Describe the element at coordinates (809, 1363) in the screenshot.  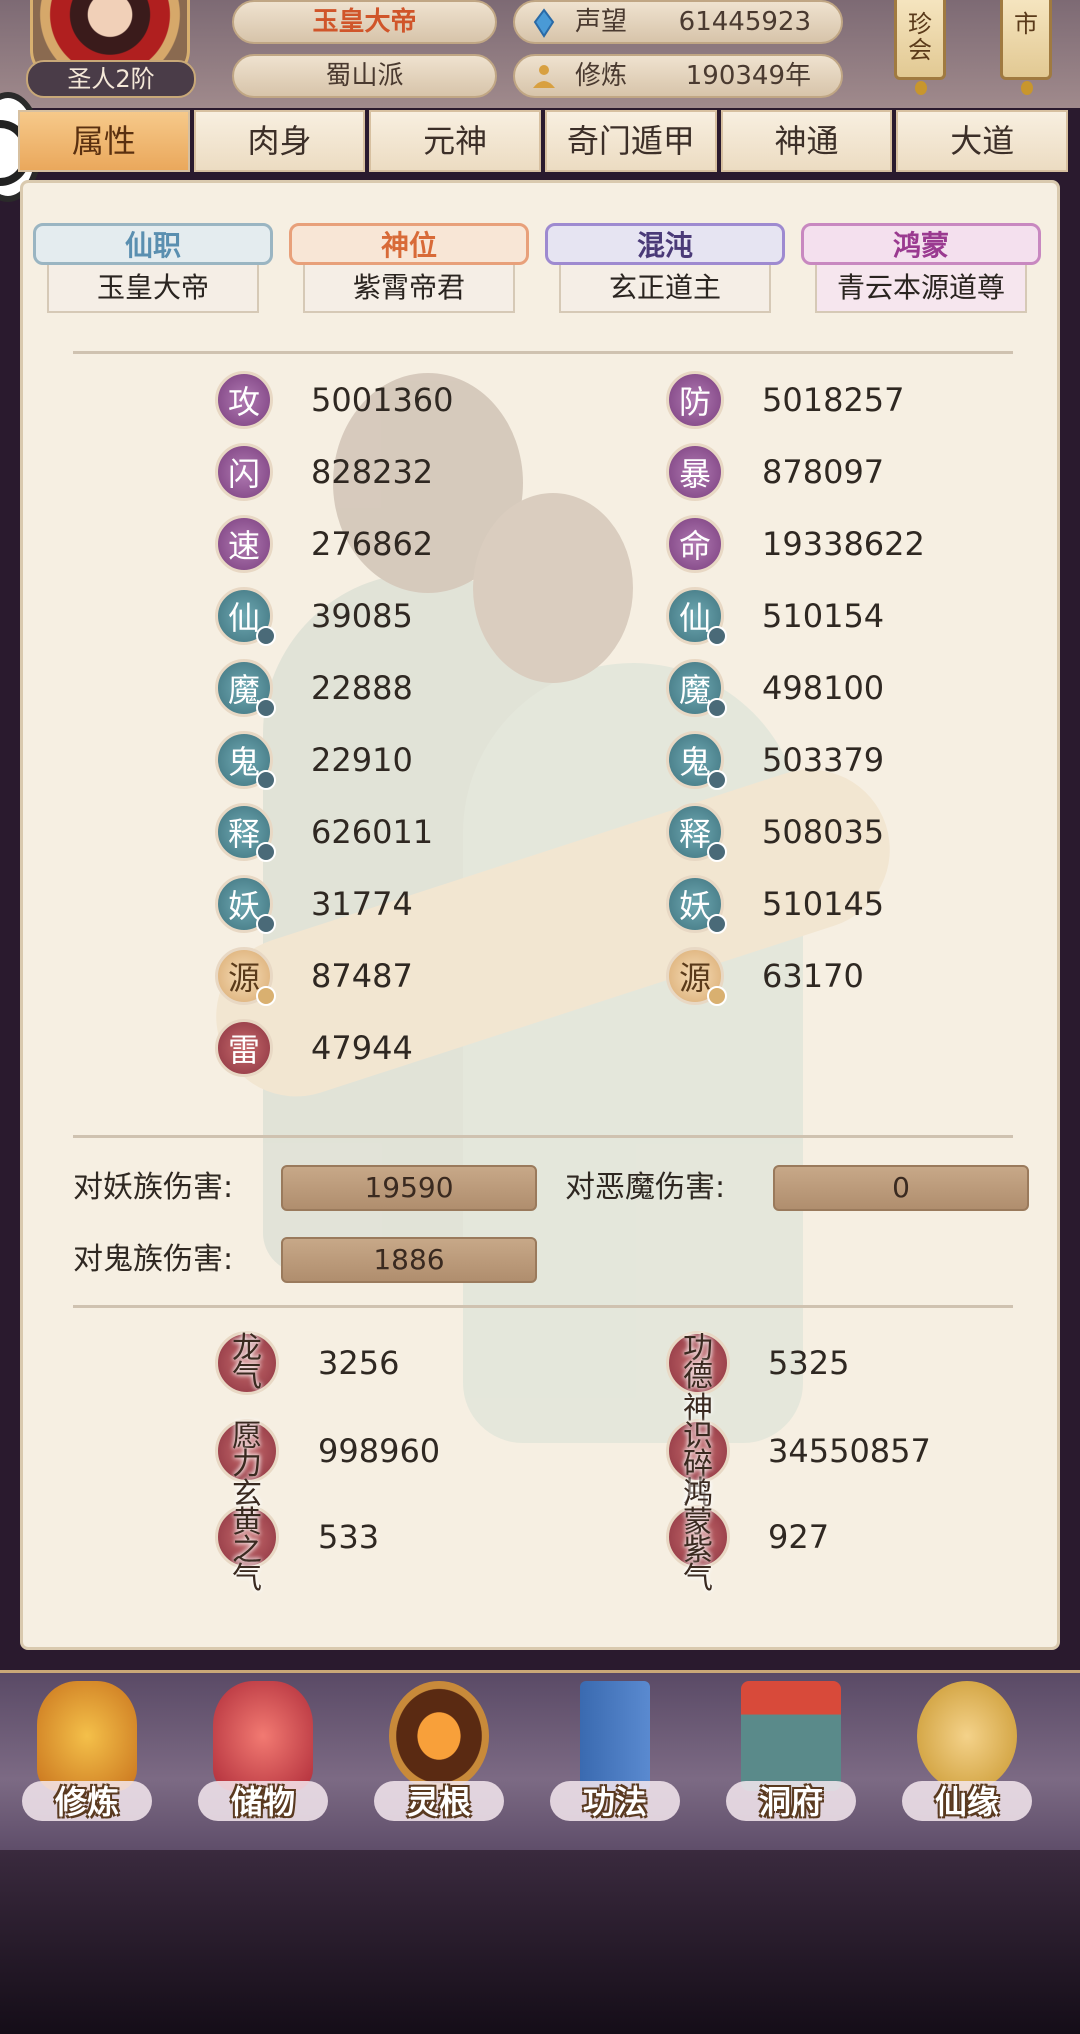
I see `merit-value: 5325` at that location.